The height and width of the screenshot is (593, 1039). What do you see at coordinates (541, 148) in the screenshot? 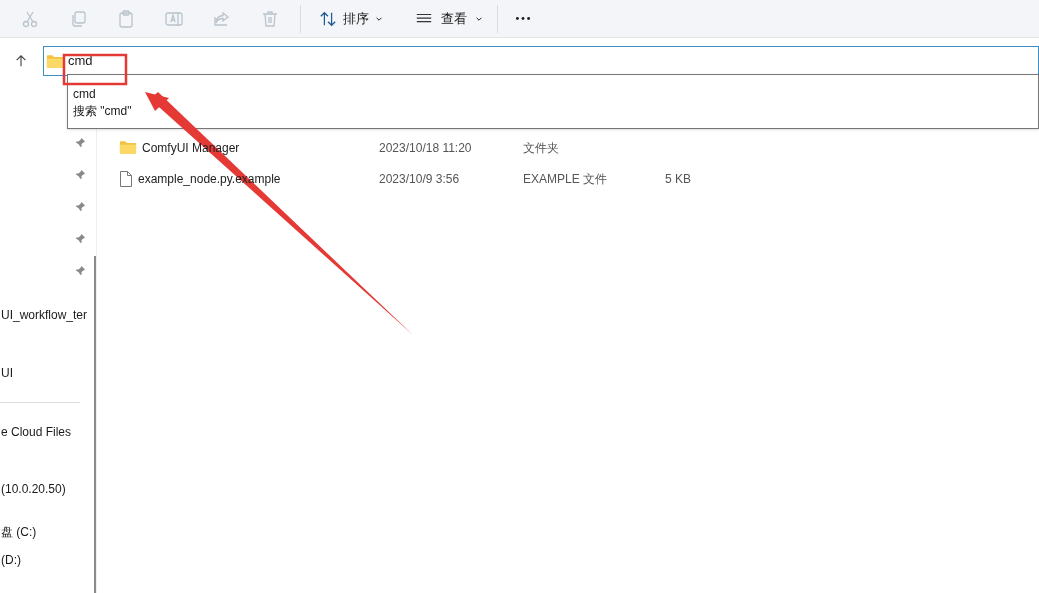
I see `type-cell-text: 文件夹` at bounding box center [541, 148].